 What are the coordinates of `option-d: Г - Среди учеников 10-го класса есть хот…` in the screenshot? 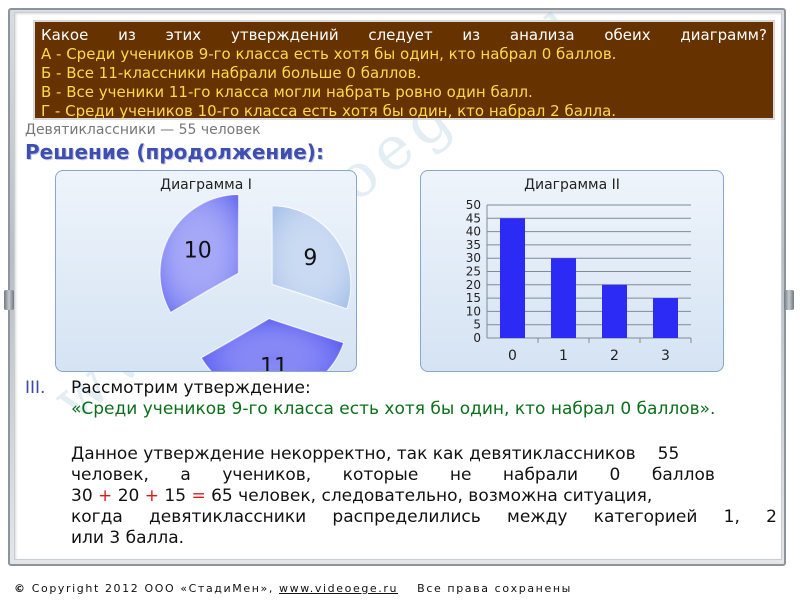 It's located at (329, 111).